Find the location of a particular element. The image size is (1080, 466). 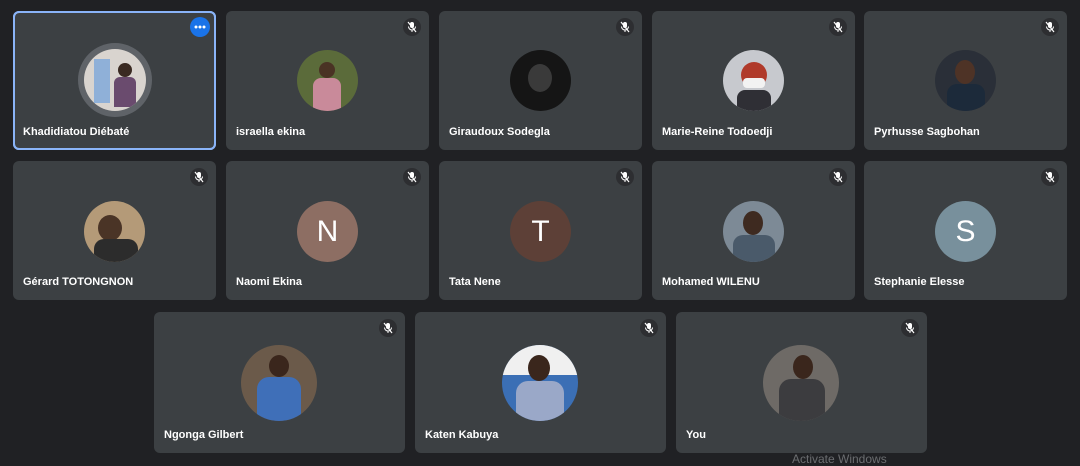

participant-tile-gerard: Gérard TOTONGNON is located at coordinates (114, 230).